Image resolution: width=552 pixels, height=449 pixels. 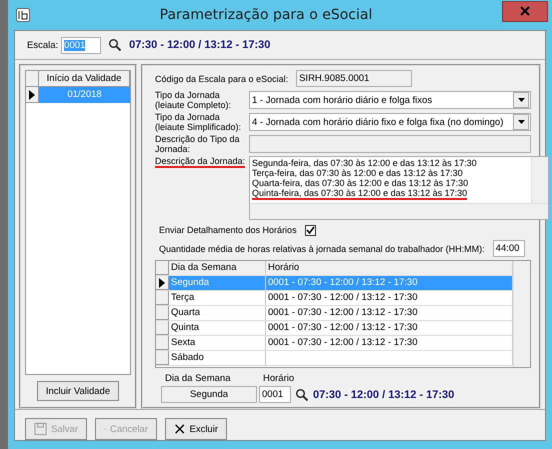 What do you see at coordinates (198, 122) in the screenshot?
I see `field-label: Tipo da Jornada (leiaute Simplificado):` at bounding box center [198, 122].